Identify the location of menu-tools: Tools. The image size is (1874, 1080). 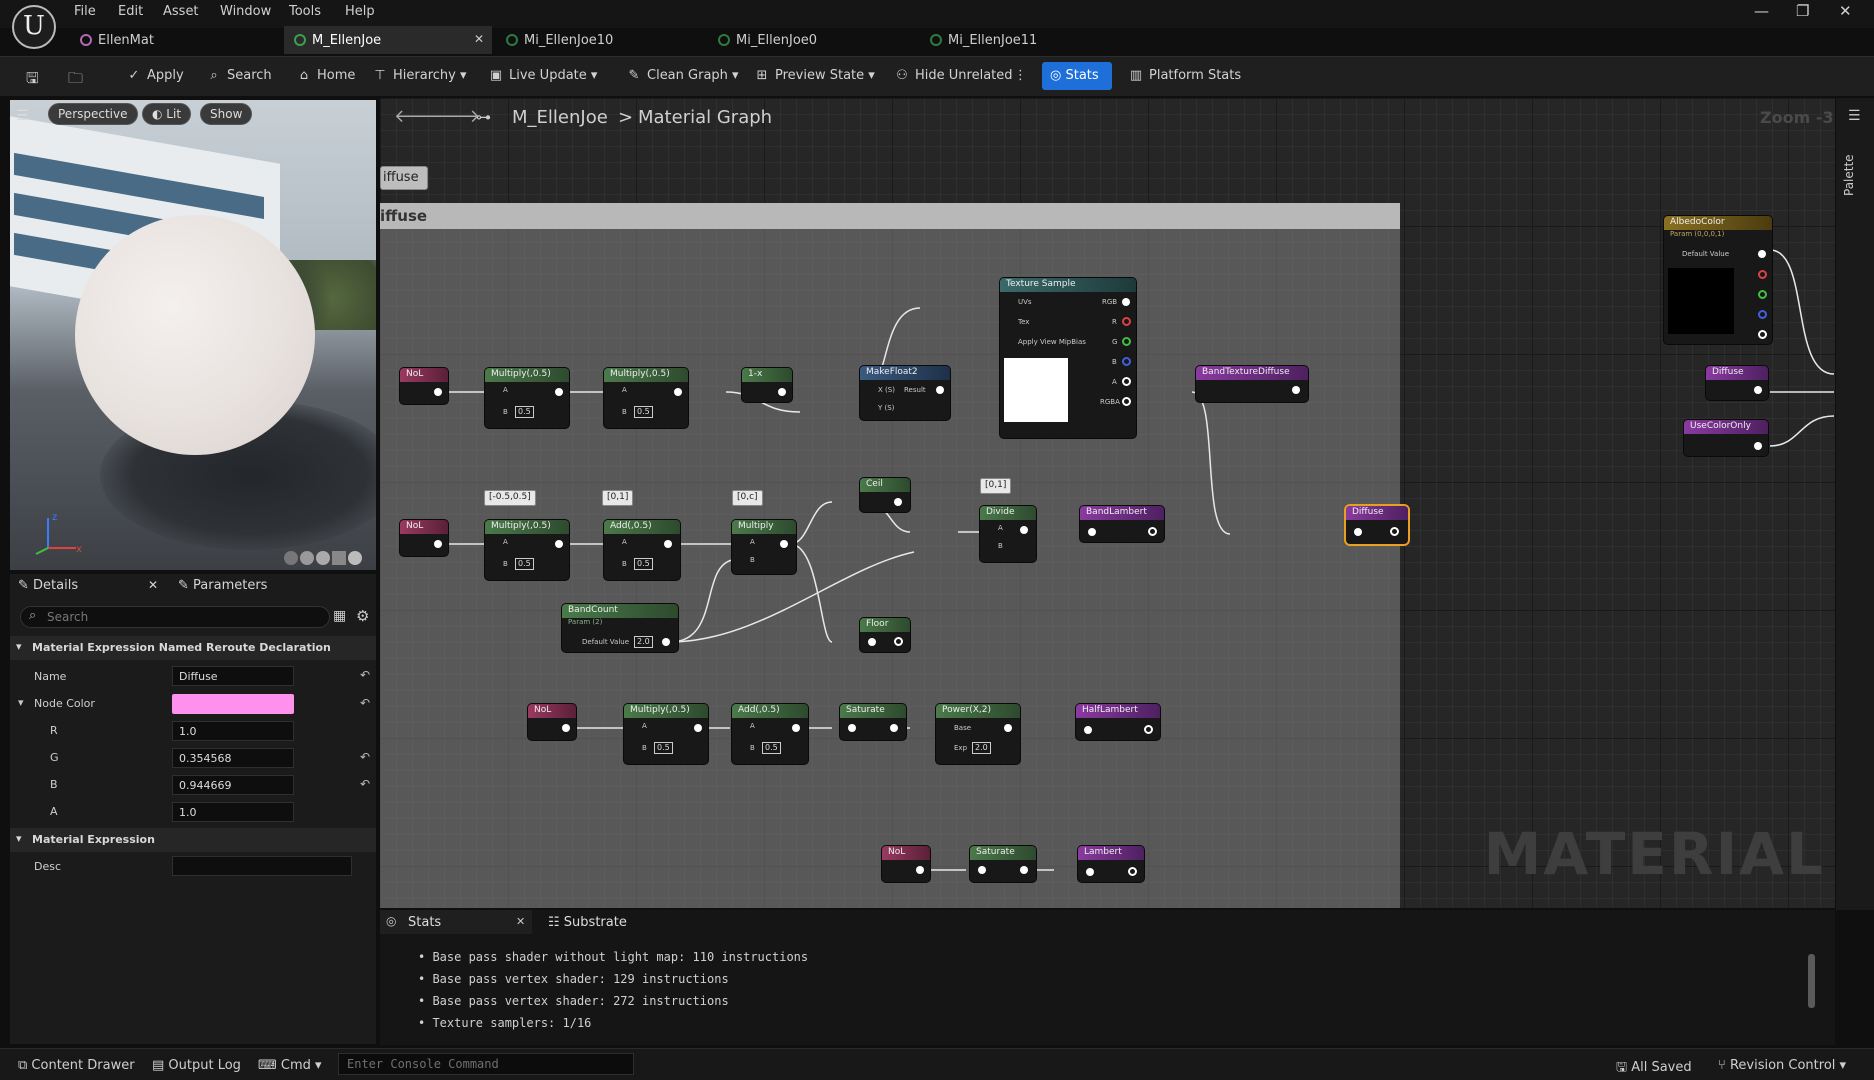
(305, 11).